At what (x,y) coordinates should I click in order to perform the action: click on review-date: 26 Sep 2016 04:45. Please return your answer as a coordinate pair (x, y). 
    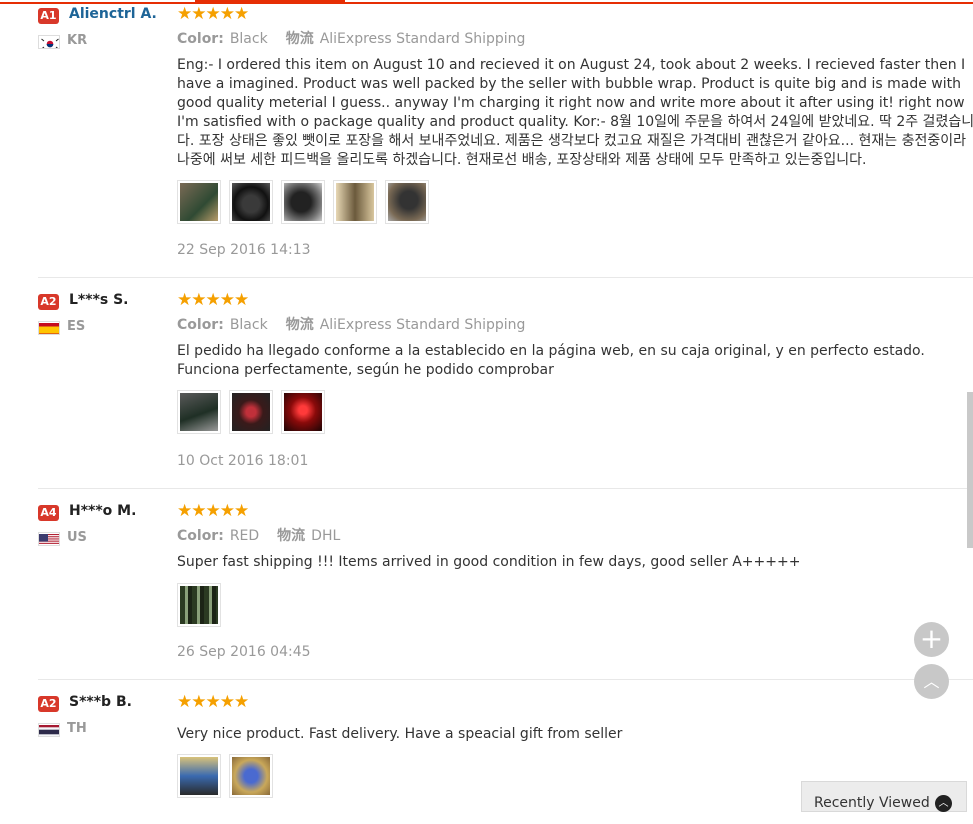
    Looking at the image, I should click on (244, 652).